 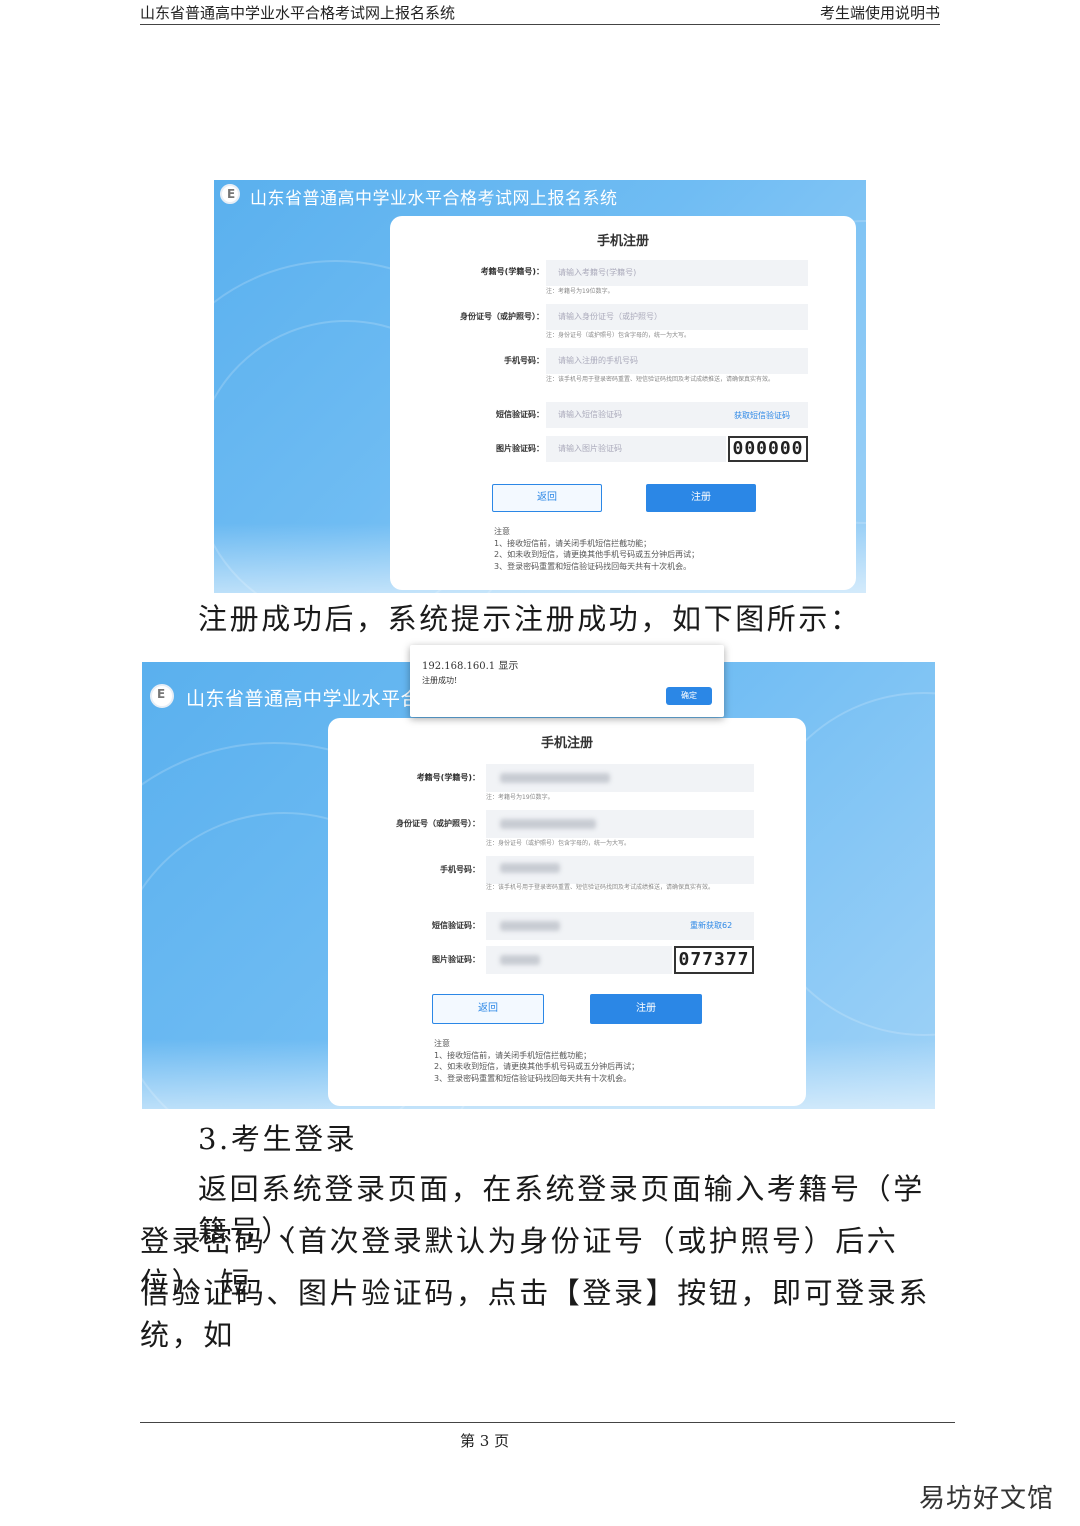 What do you see at coordinates (689, 696) in the screenshot?
I see `dialog-ok-button: 确定` at bounding box center [689, 696].